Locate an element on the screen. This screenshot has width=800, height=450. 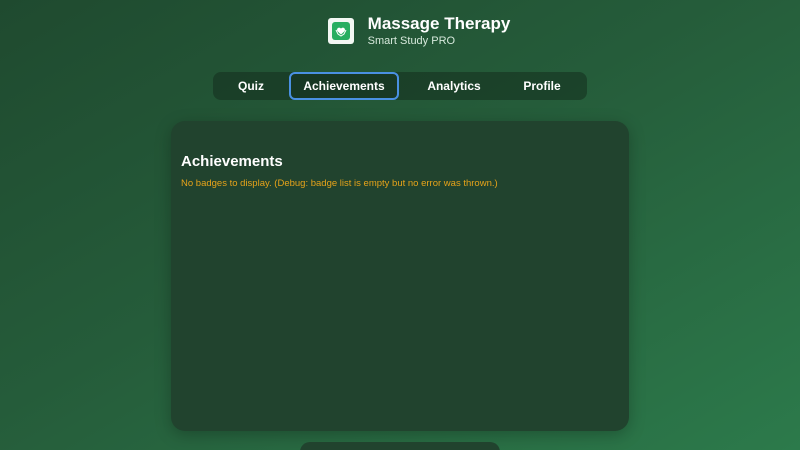
bottom-panel is located at coordinates (400, 446).